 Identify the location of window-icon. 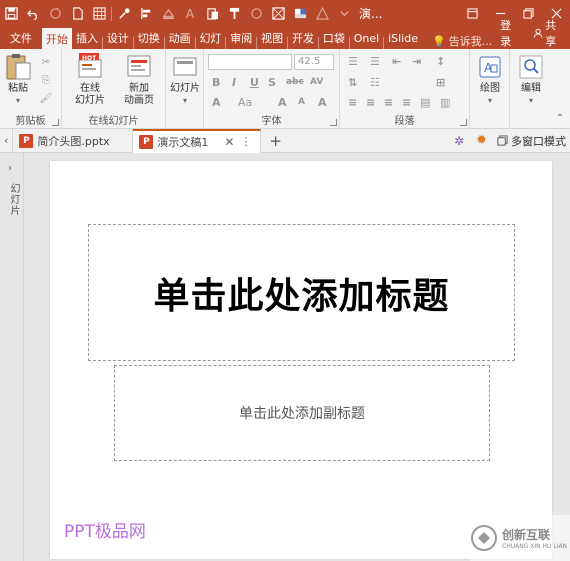
(502, 140).